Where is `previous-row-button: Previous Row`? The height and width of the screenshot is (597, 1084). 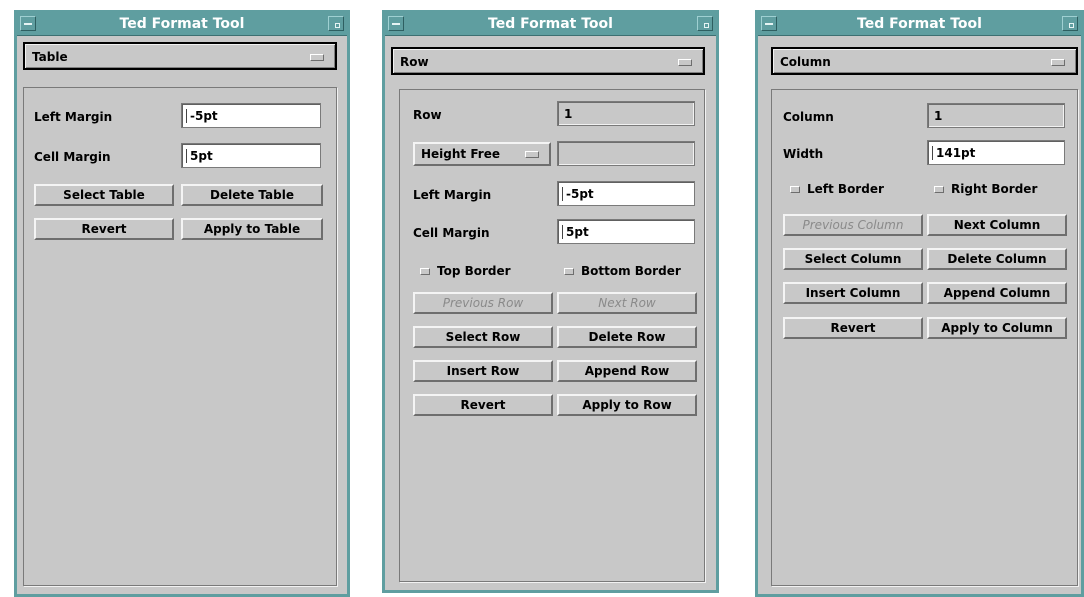 previous-row-button: Previous Row is located at coordinates (483, 303).